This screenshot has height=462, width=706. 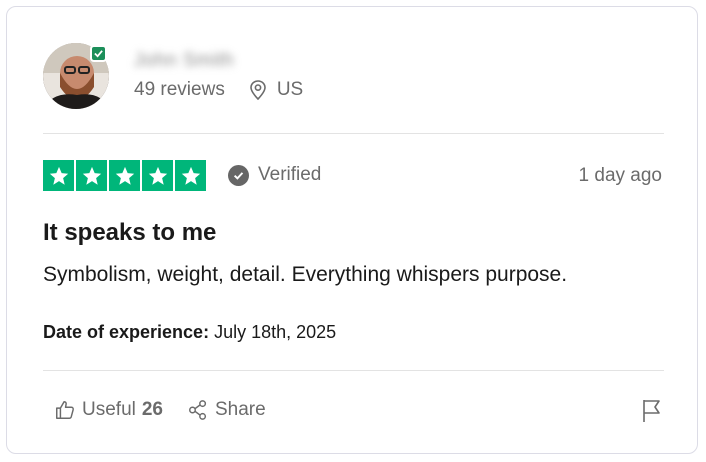 I want to click on share-icon, so click(x=198, y=410).